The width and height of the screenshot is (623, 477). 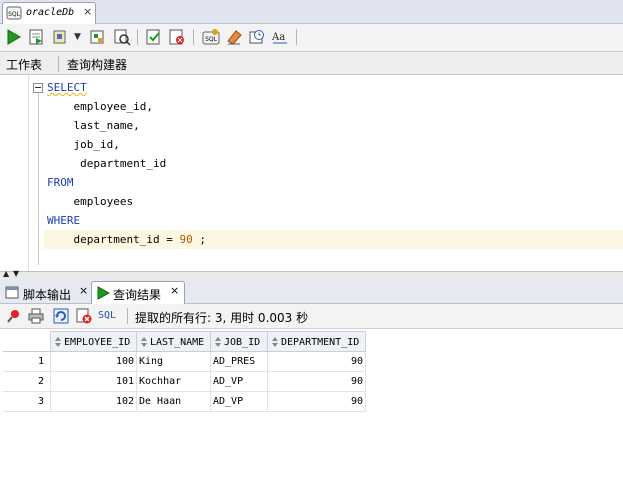 I want to click on document-tab-label: oracleDb, so click(x=50, y=12).